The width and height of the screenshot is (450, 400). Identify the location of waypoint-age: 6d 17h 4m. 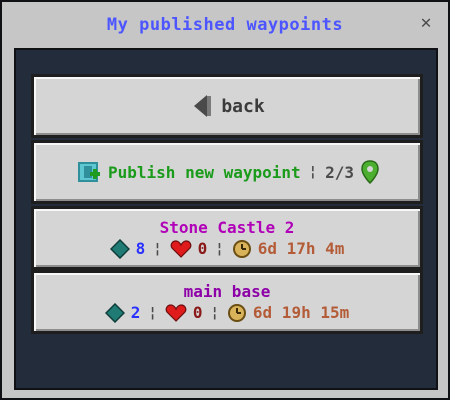
(301, 248).